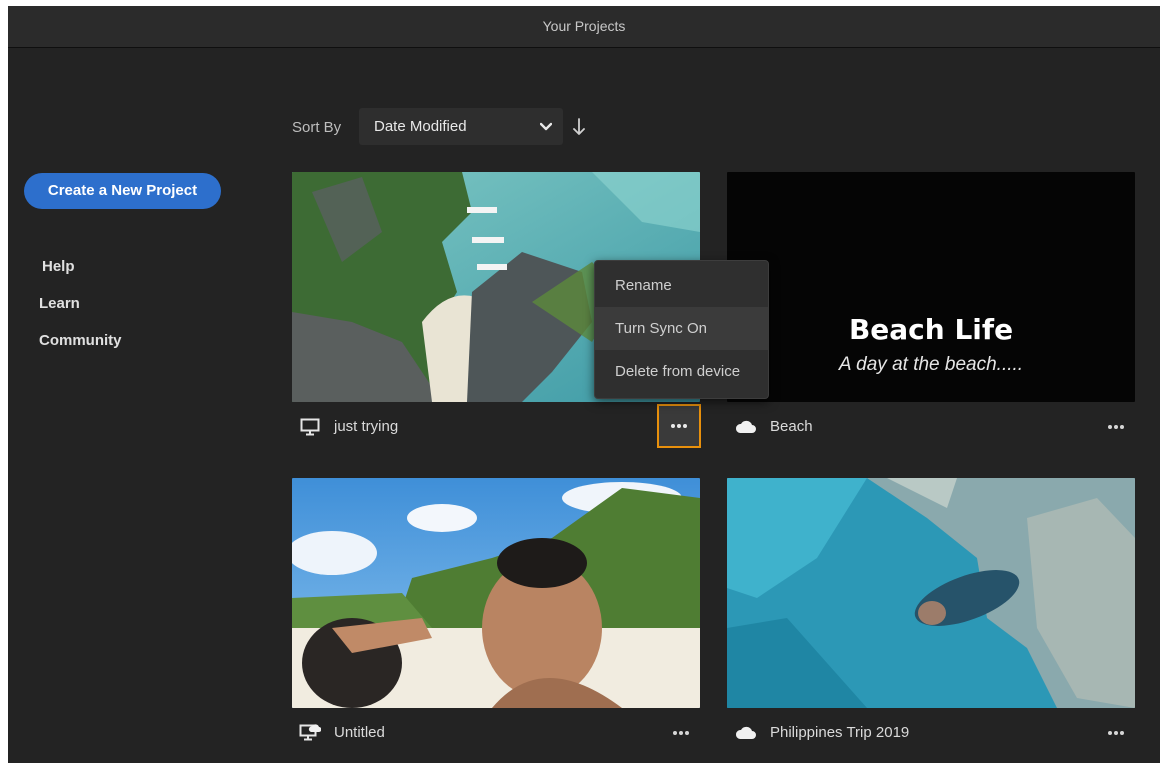 The height and width of the screenshot is (763, 1160). Describe the element at coordinates (681, 733) in the screenshot. I see `more-options-button-untitled` at that location.